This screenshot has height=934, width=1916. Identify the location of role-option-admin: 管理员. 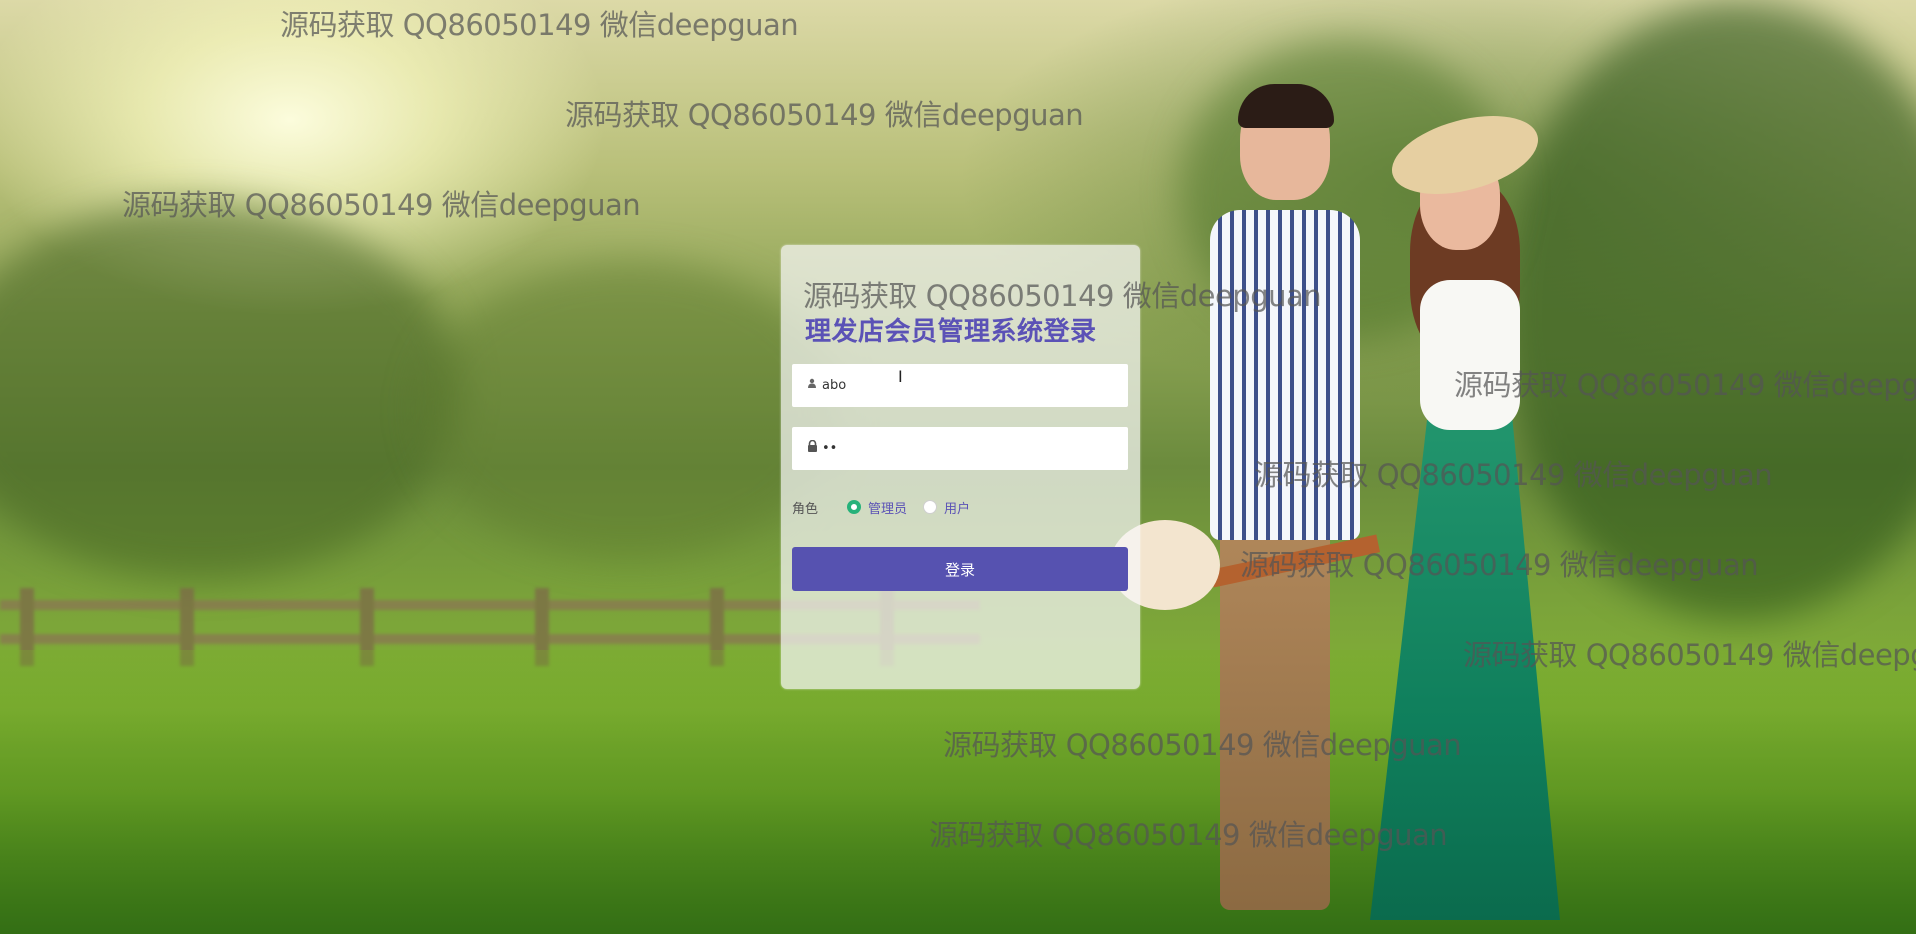
(877, 507).